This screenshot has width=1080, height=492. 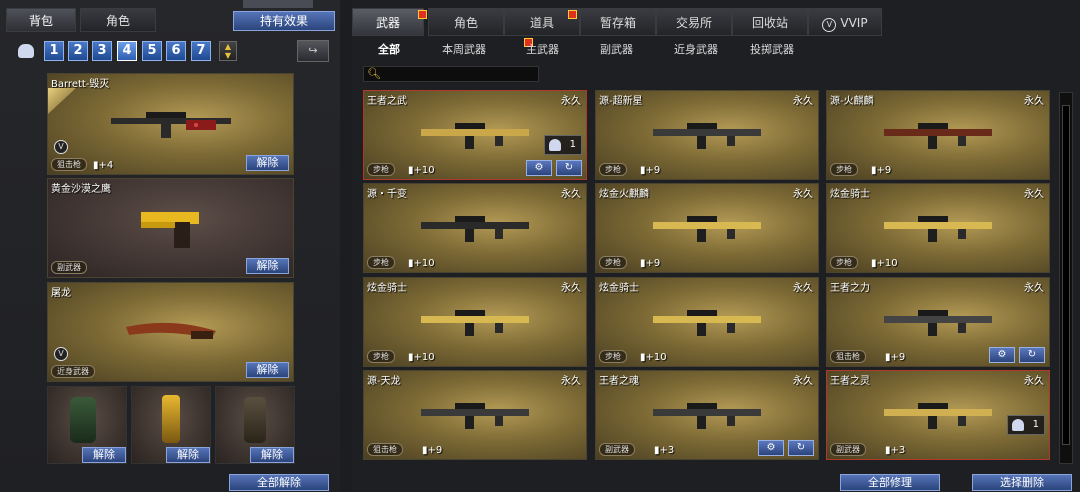 What do you see at coordinates (228, 51) in the screenshot?
I see `slot-scroll-arrows-icon: ▲ ▼` at bounding box center [228, 51].